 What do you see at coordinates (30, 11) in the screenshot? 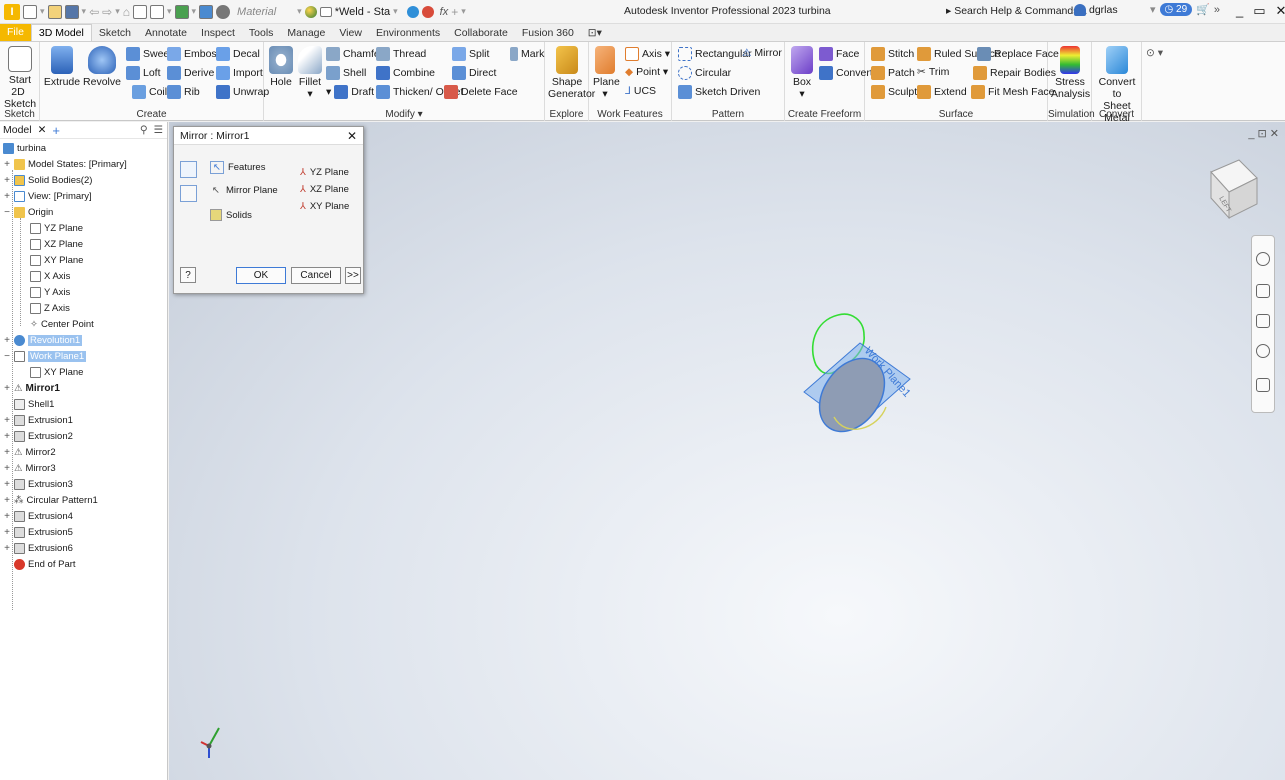
I see `new-icon` at bounding box center [30, 11].